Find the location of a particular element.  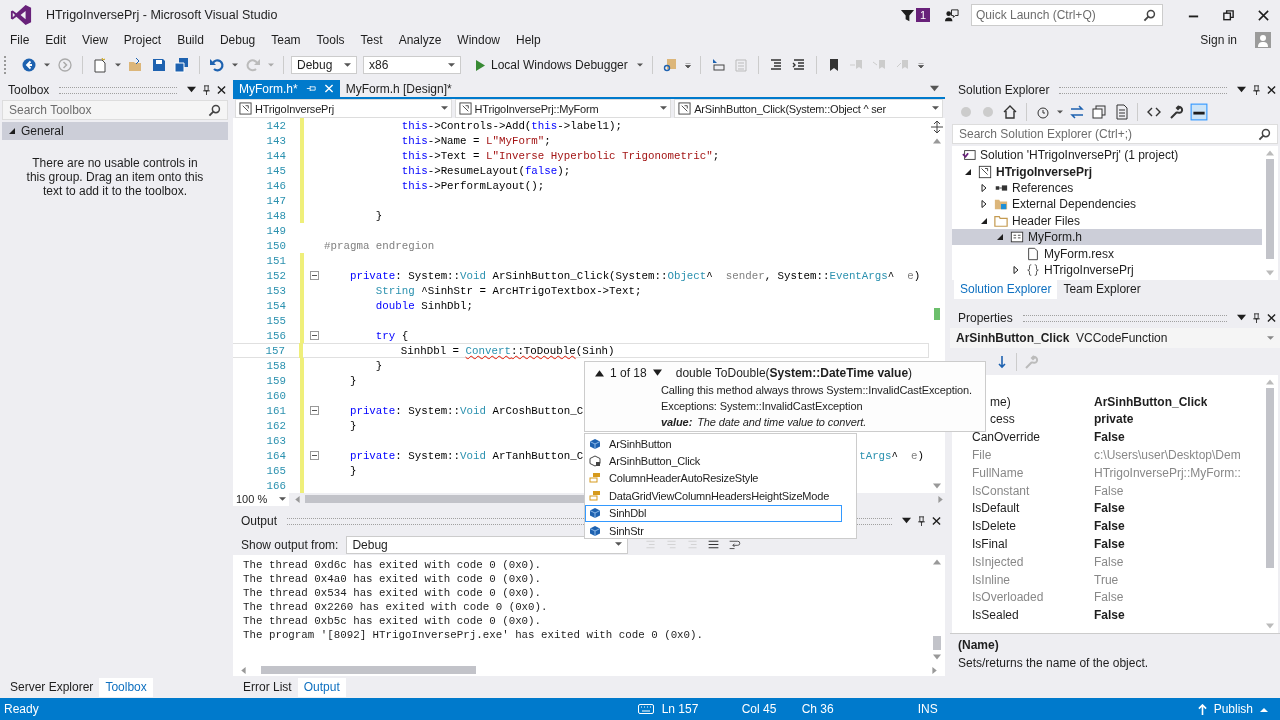

completion-item: ArSinhButton is located at coordinates (713, 444).